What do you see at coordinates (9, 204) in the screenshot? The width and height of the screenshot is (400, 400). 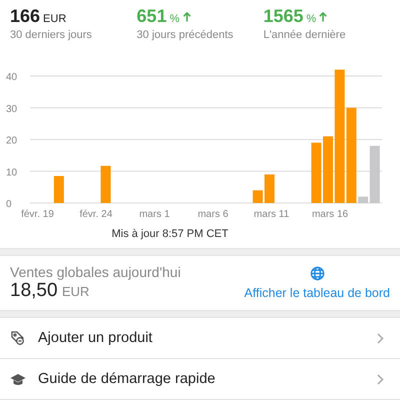 I see `y-tick-label: 0` at bounding box center [9, 204].